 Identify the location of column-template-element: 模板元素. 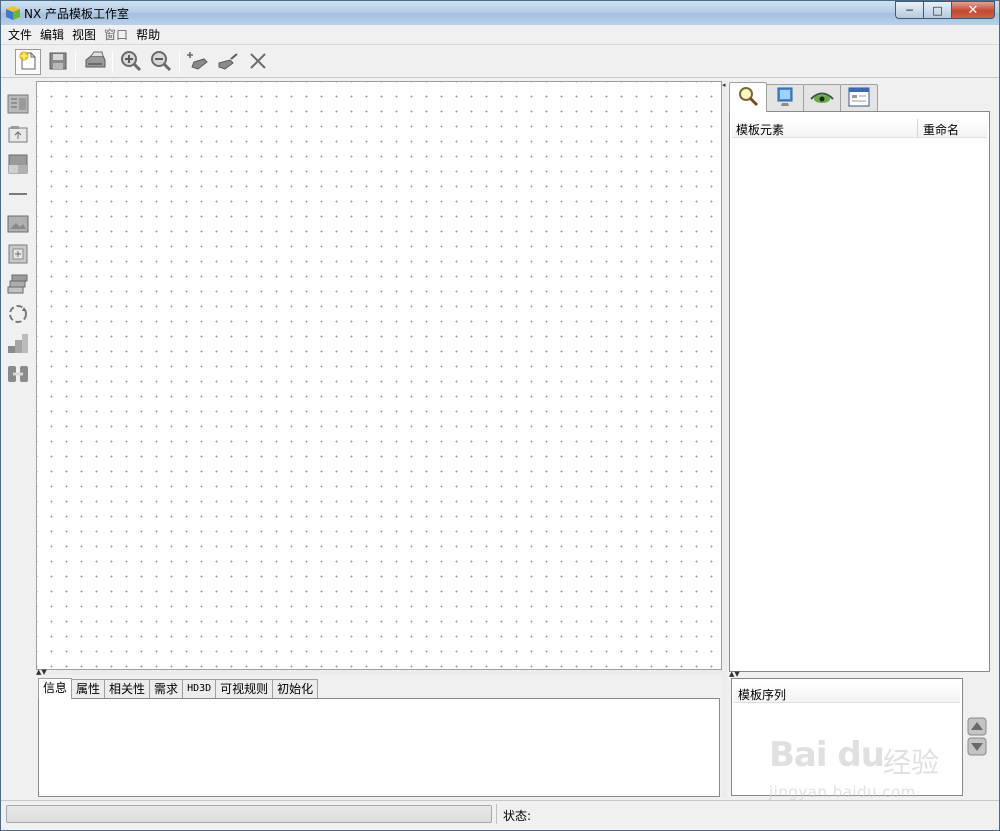
(760, 129).